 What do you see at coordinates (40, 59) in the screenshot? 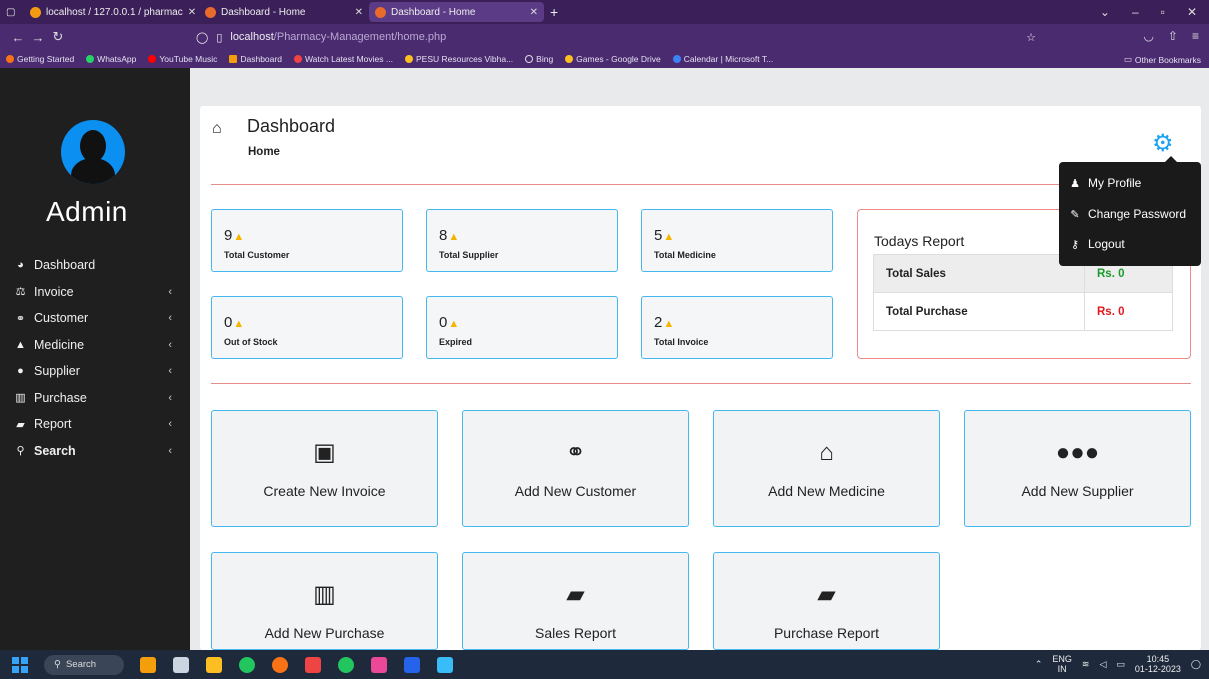
I see `bookmark-item: Getting Started` at bounding box center [40, 59].